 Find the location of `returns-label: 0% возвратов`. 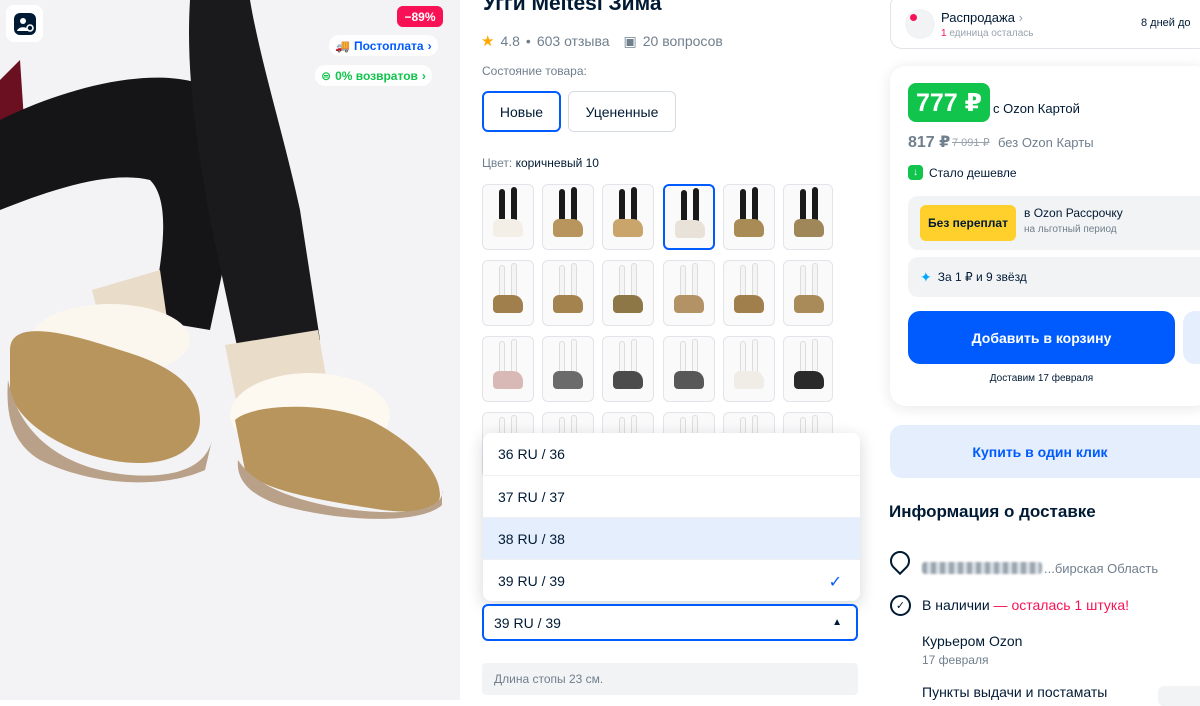

returns-label: 0% возвратов is located at coordinates (376, 75).